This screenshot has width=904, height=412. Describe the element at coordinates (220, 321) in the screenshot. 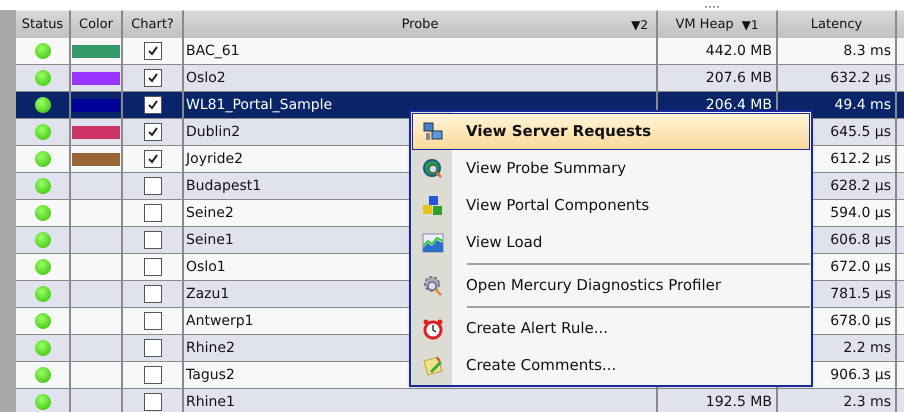

I see `table-cell-text: Antwerp1` at that location.